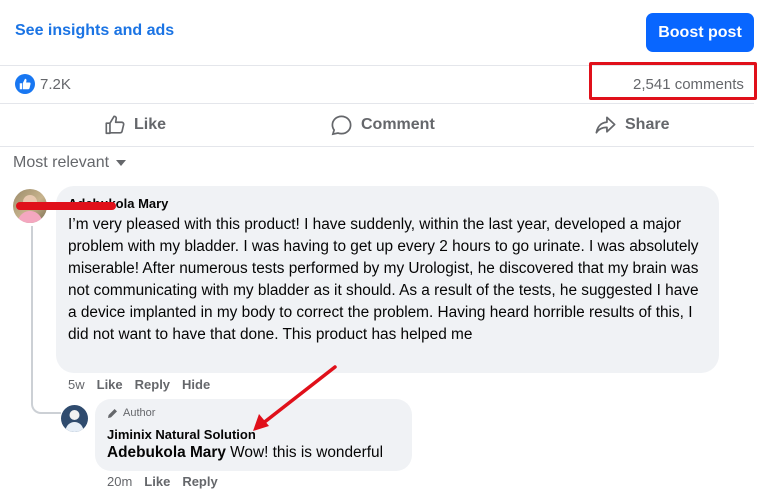 The width and height of the screenshot is (769, 504). Describe the element at coordinates (25, 84) in the screenshot. I see `like-reaction-icon` at that location.